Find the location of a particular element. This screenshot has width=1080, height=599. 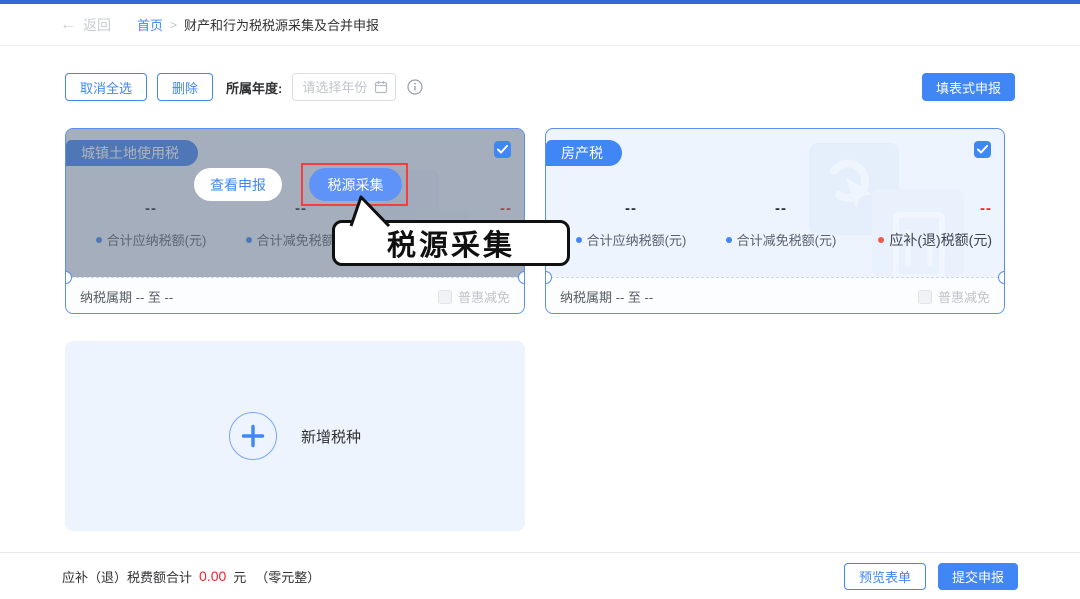

add-tax-type-label: 新增税种 is located at coordinates (330, 437).